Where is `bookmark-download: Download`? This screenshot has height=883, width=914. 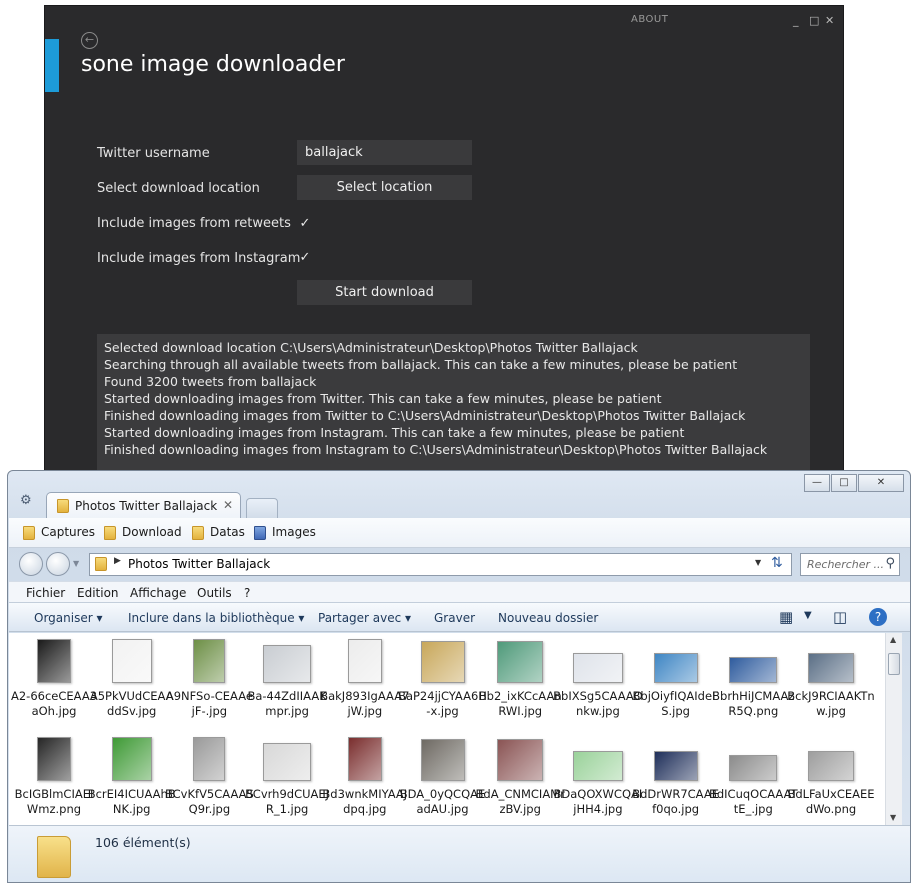 bookmark-download: Download is located at coordinates (143, 532).